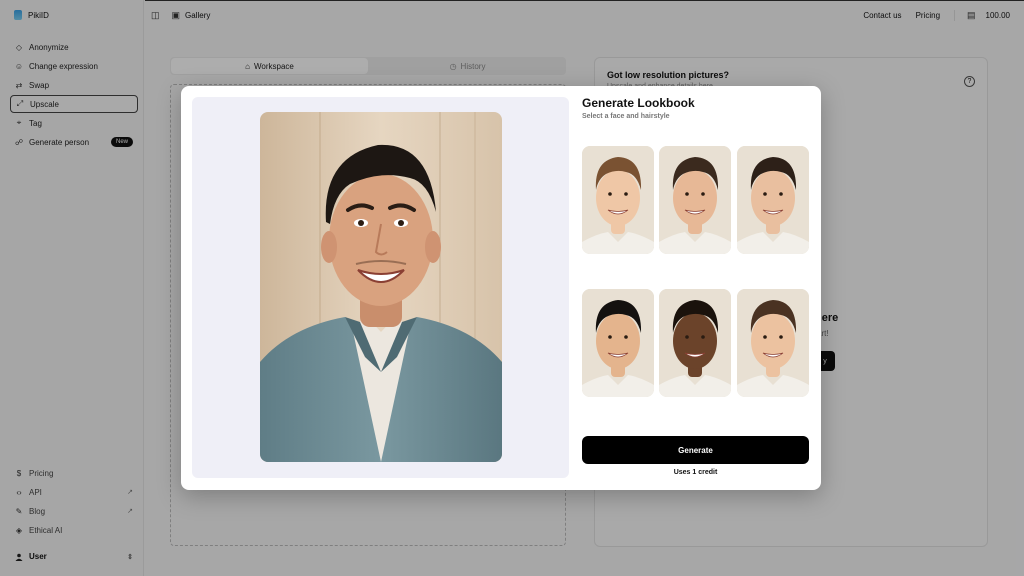  I want to click on modal-subtitle: Select a face and hairstyle, so click(626, 116).